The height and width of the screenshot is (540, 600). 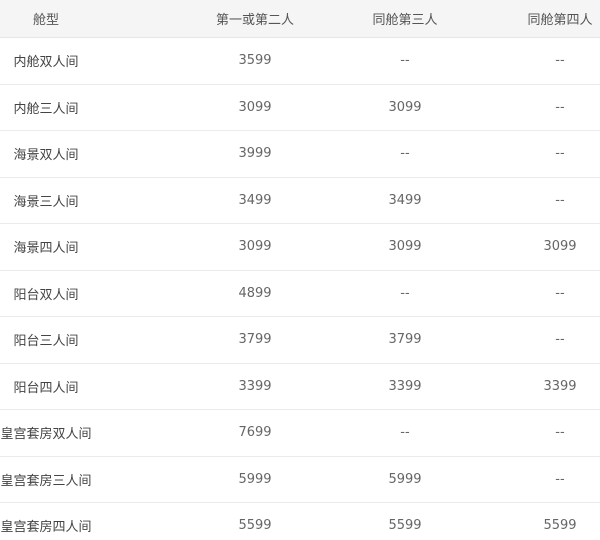 I want to click on cabin-type-cell: 海景三人间, so click(x=46, y=202).